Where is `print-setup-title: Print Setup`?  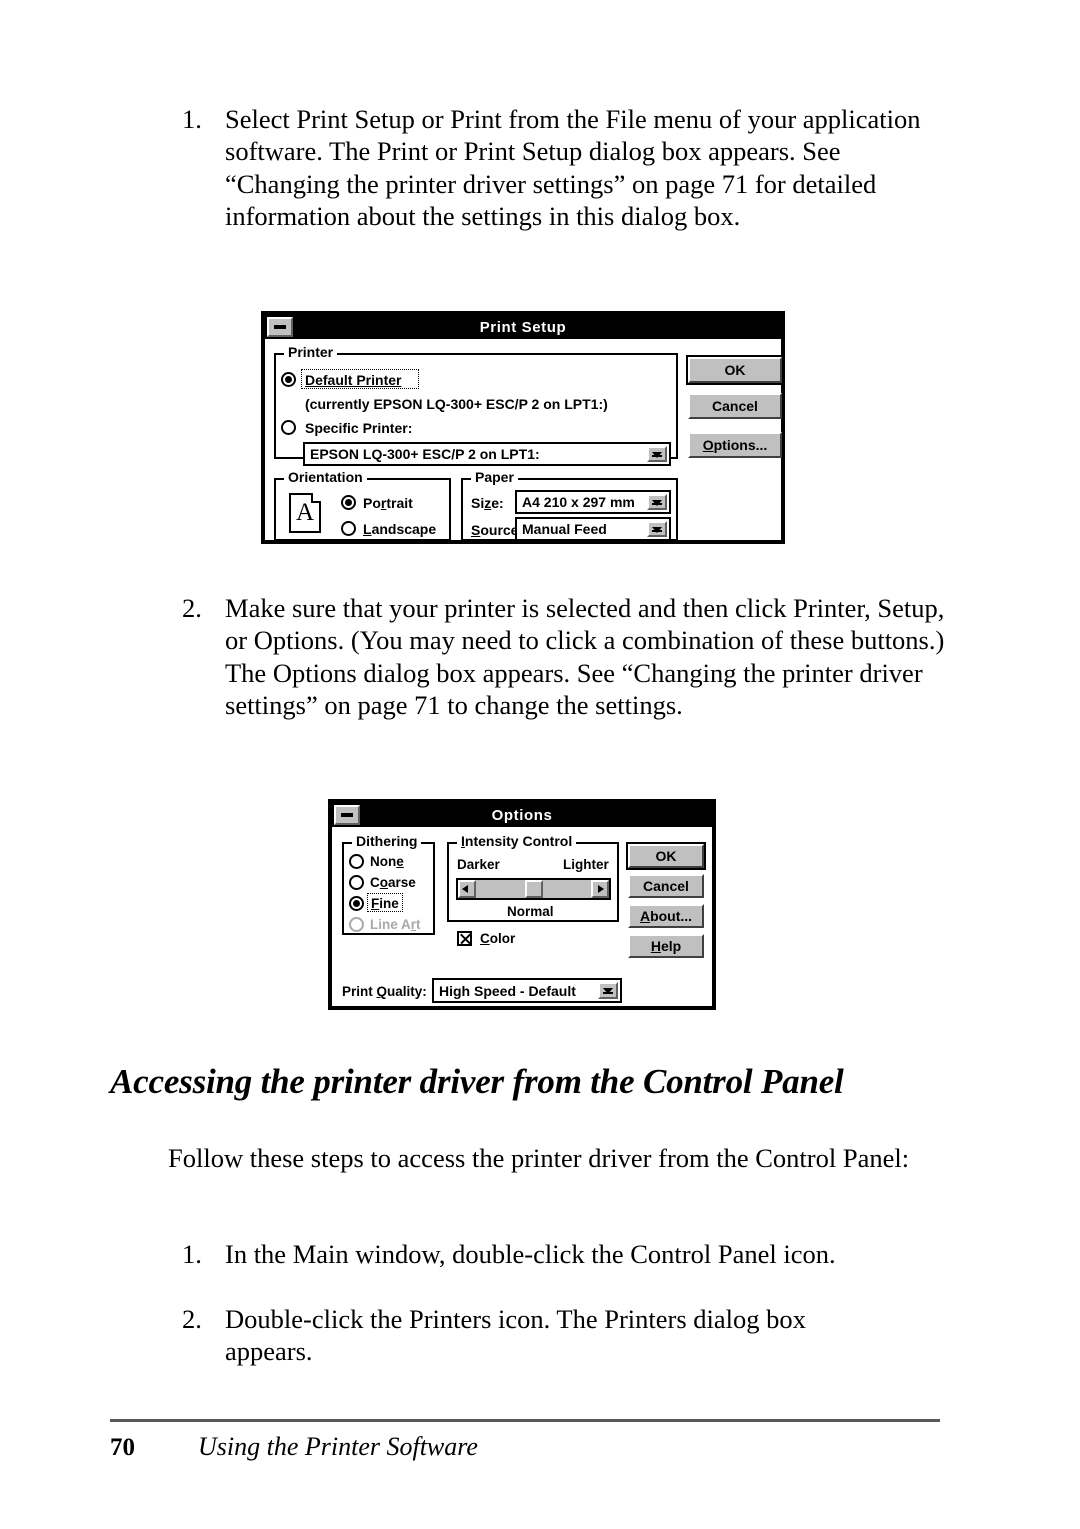
print-setup-title: Print Setup is located at coordinates (523, 327).